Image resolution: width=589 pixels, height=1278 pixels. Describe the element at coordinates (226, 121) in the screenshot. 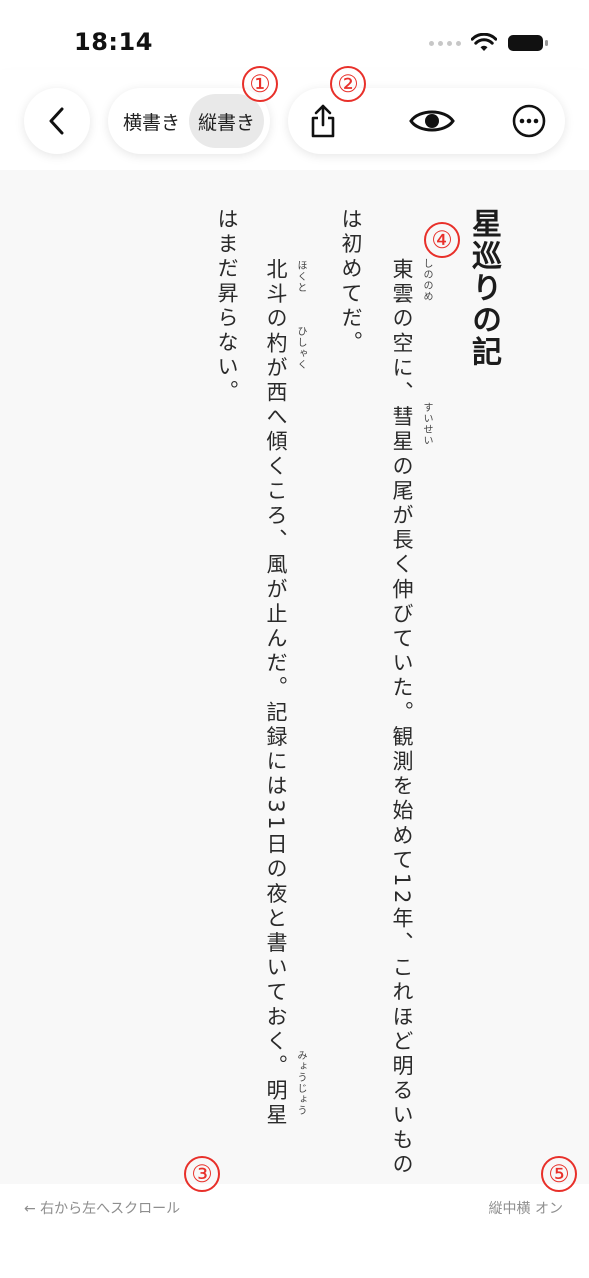

I see `segment-vertical: 縦書き` at that location.